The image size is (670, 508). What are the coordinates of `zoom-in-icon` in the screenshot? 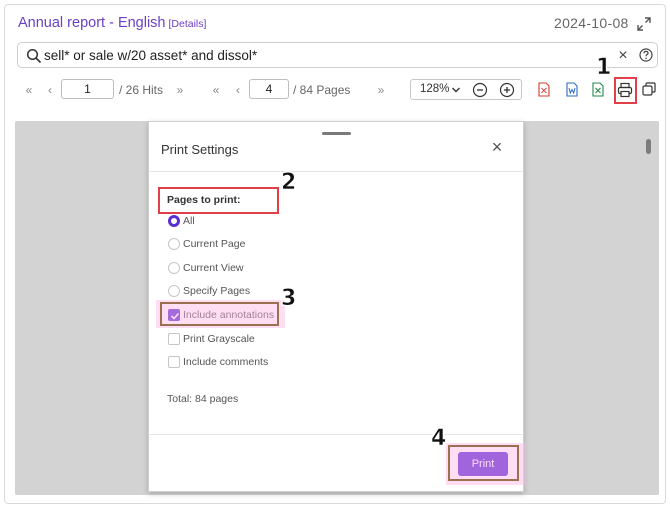 It's located at (507, 90).